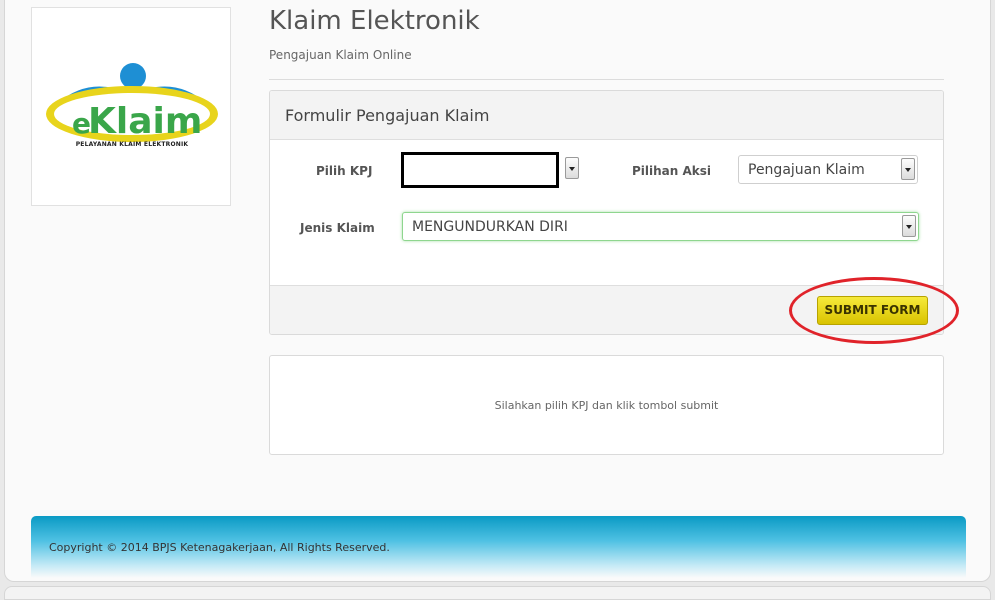 The image size is (995, 600). I want to click on page-title: Klaim Elektronik, so click(374, 21).